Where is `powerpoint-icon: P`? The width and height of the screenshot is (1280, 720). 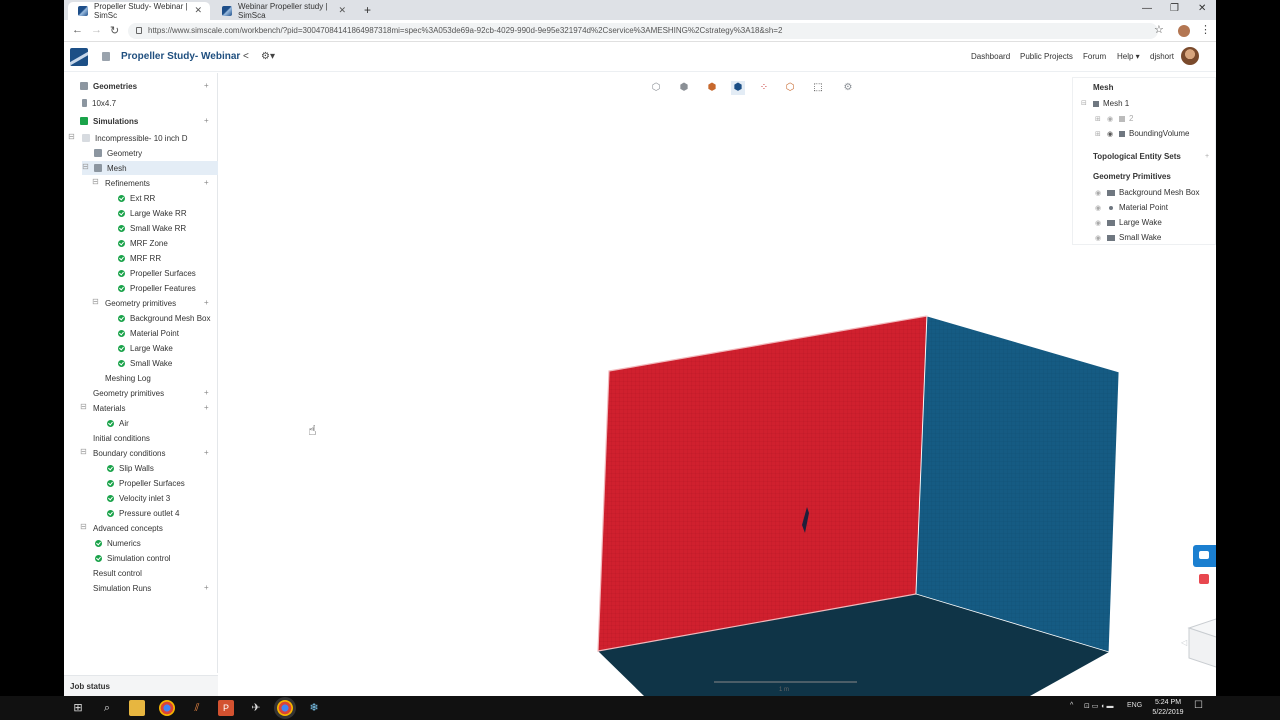 powerpoint-icon: P is located at coordinates (226, 708).